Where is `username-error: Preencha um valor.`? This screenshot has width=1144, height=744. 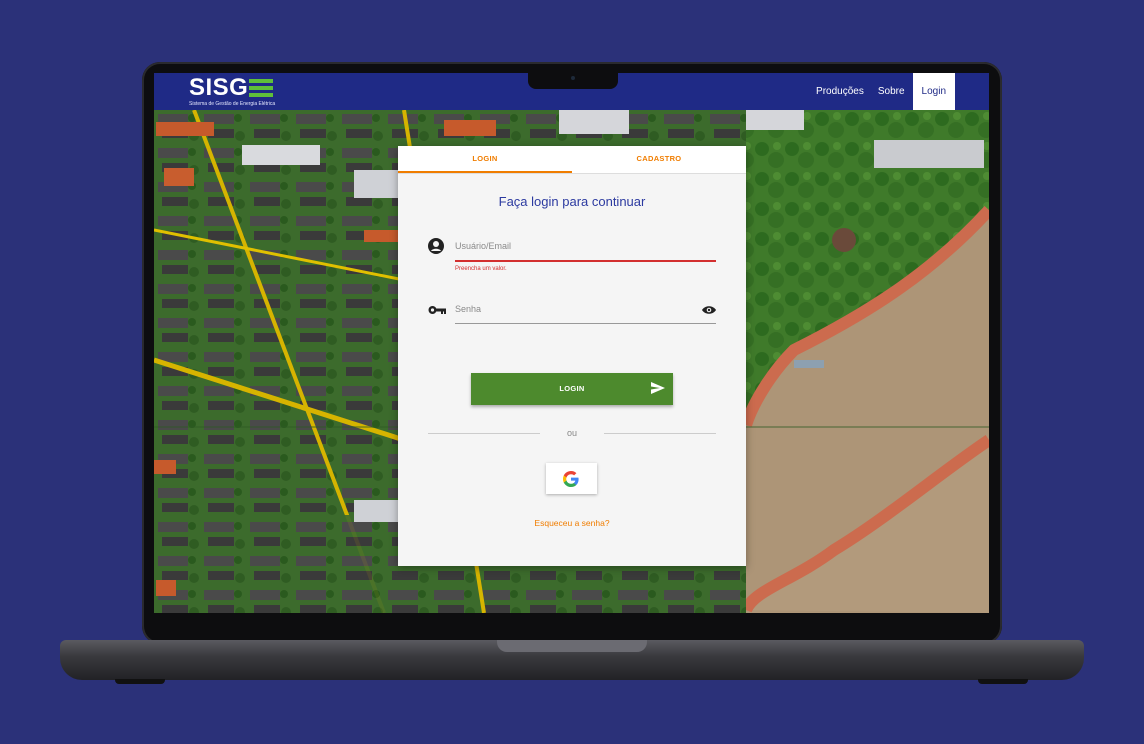
username-error: Preencha um valor. is located at coordinates (481, 269).